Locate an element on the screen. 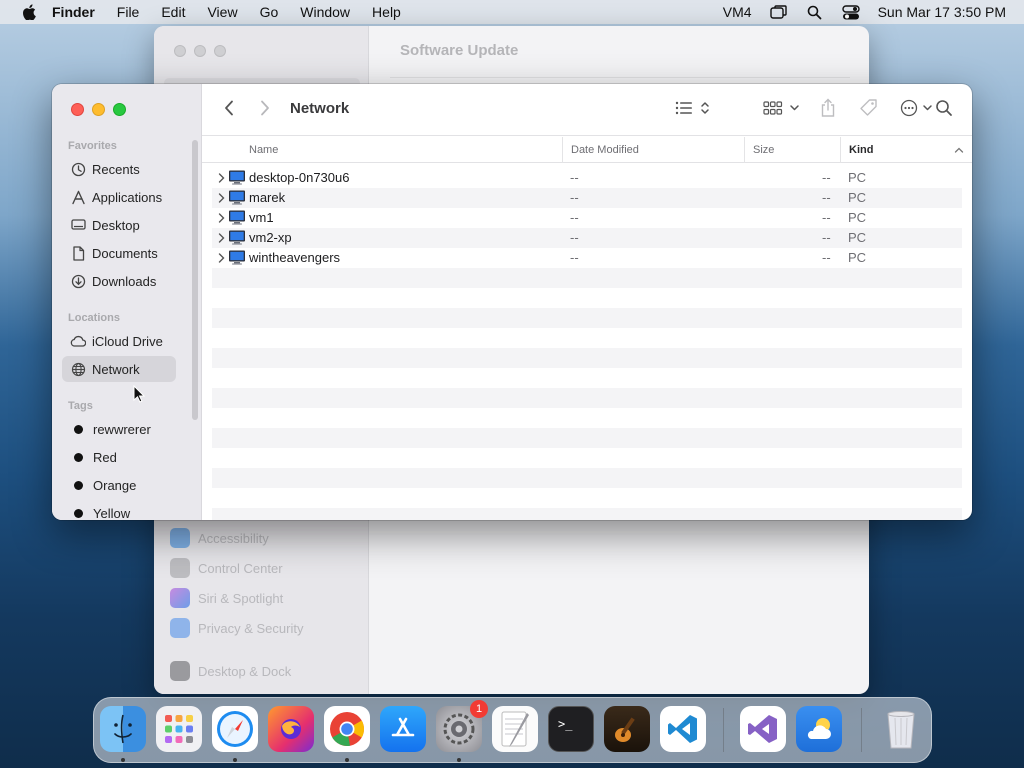 This screenshot has height=768, width=1024. menu-window: Window is located at coordinates (325, 12).